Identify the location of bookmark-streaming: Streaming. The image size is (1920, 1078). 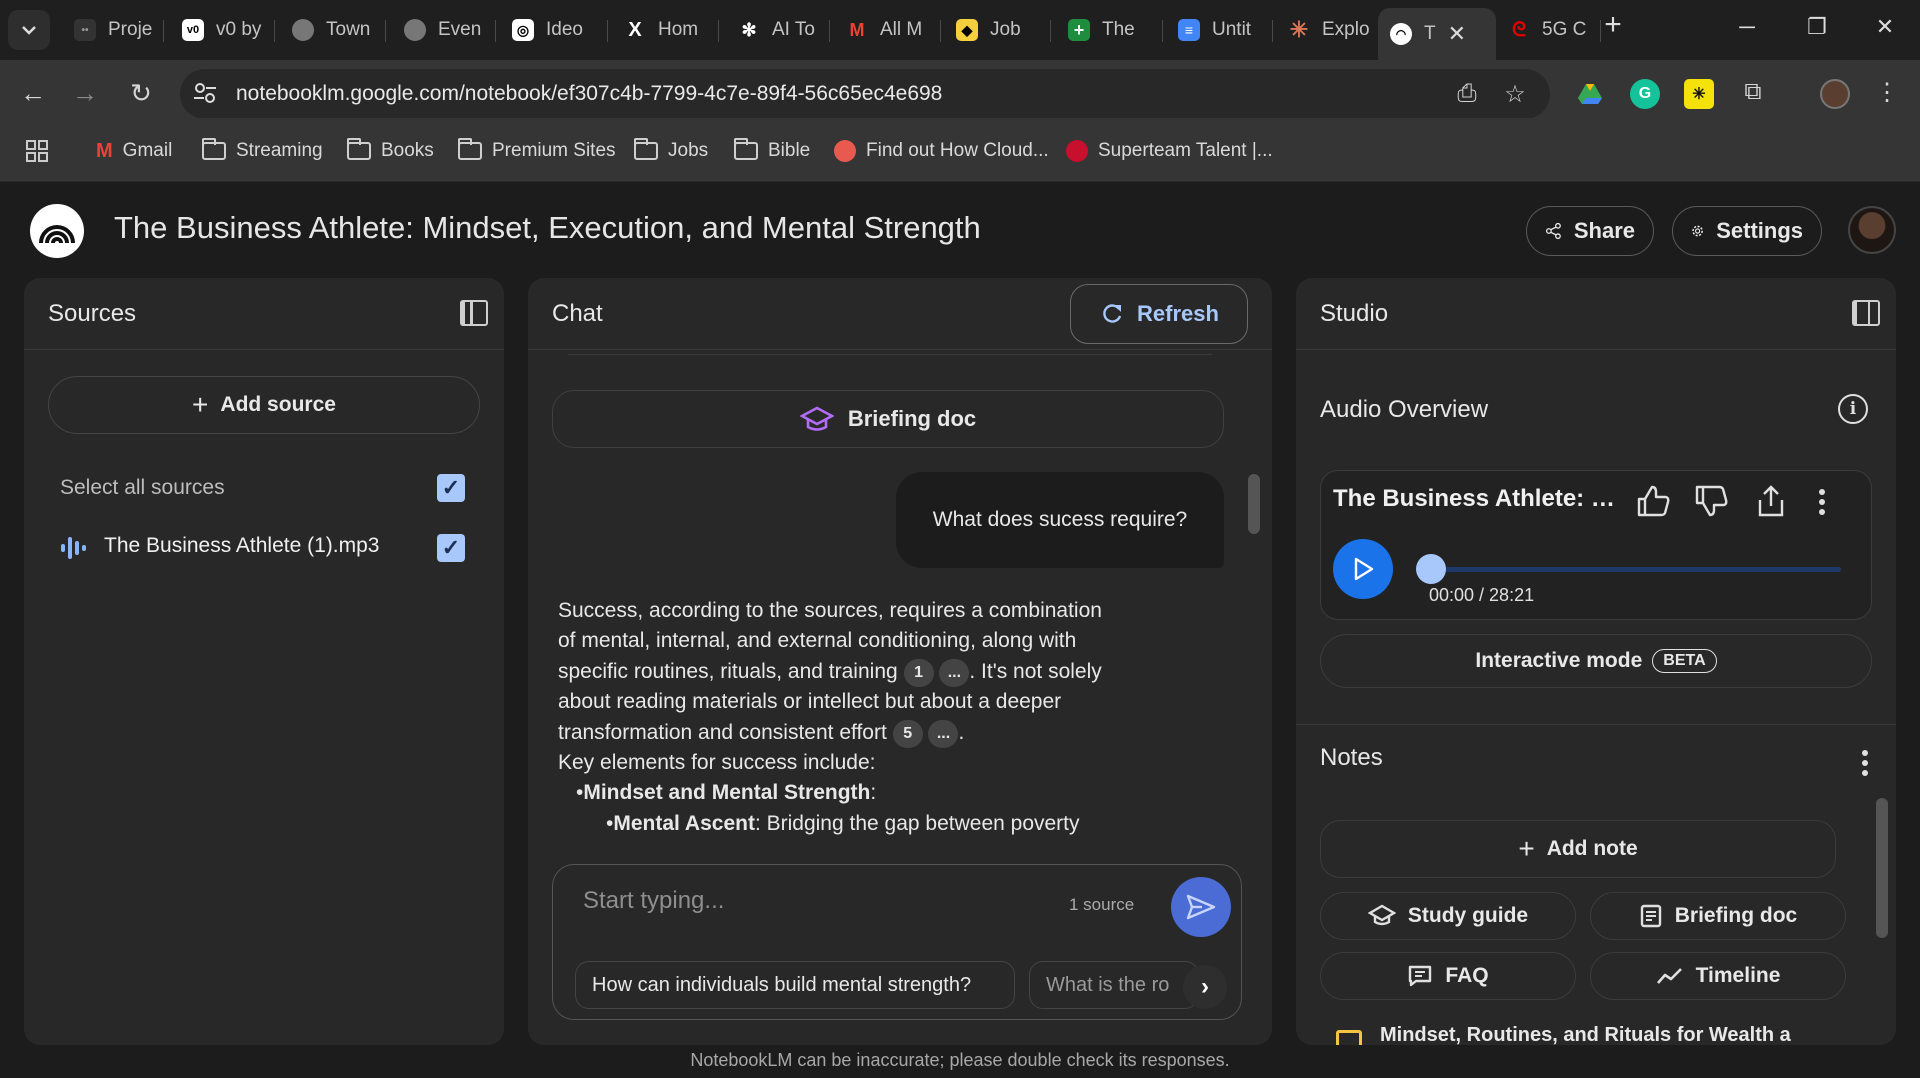
(262, 151).